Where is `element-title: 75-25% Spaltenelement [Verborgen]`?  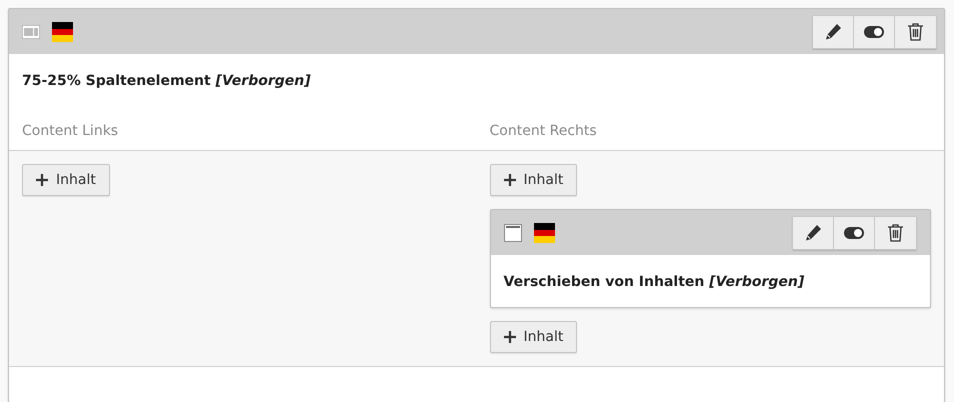 element-title: 75-25% Spaltenelement [Verborgen] is located at coordinates (166, 81).